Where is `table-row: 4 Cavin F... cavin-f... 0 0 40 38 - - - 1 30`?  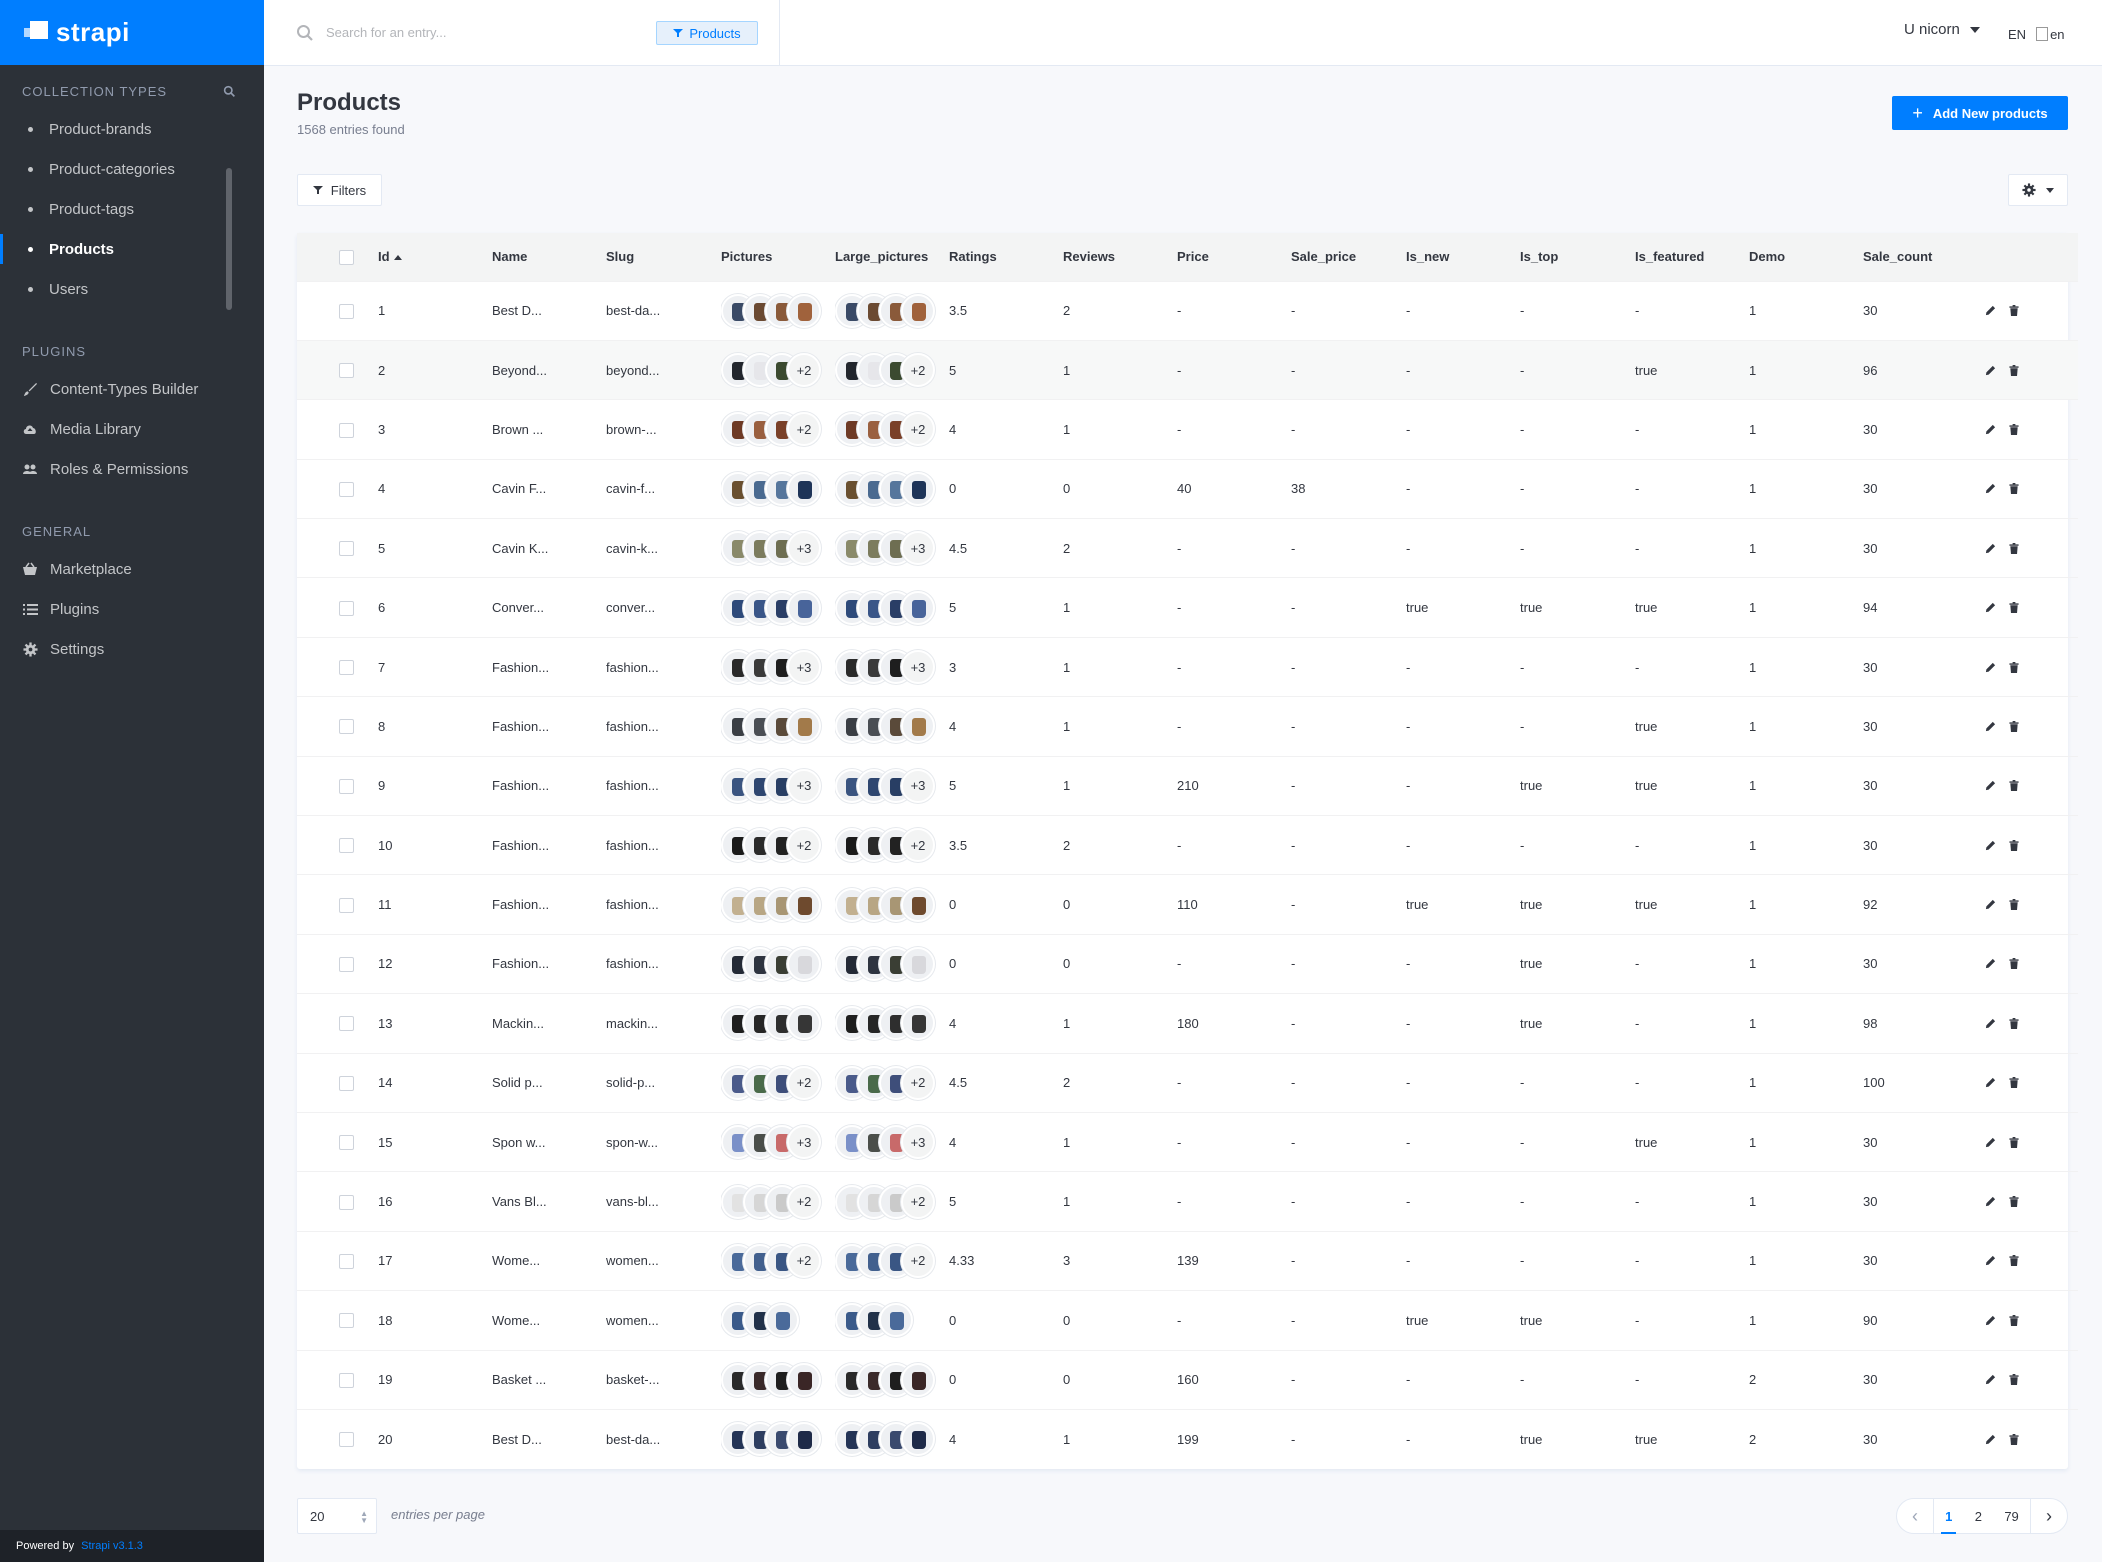 table-row: 4 Cavin F... cavin-f... 0 0 40 38 - - - 1 30 is located at coordinates (1187, 488).